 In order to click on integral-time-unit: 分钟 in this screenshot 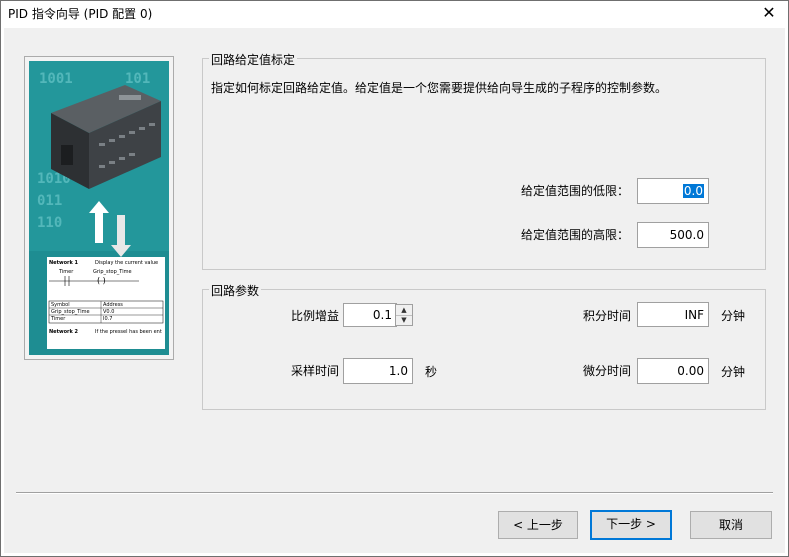, I will do `click(733, 316)`.